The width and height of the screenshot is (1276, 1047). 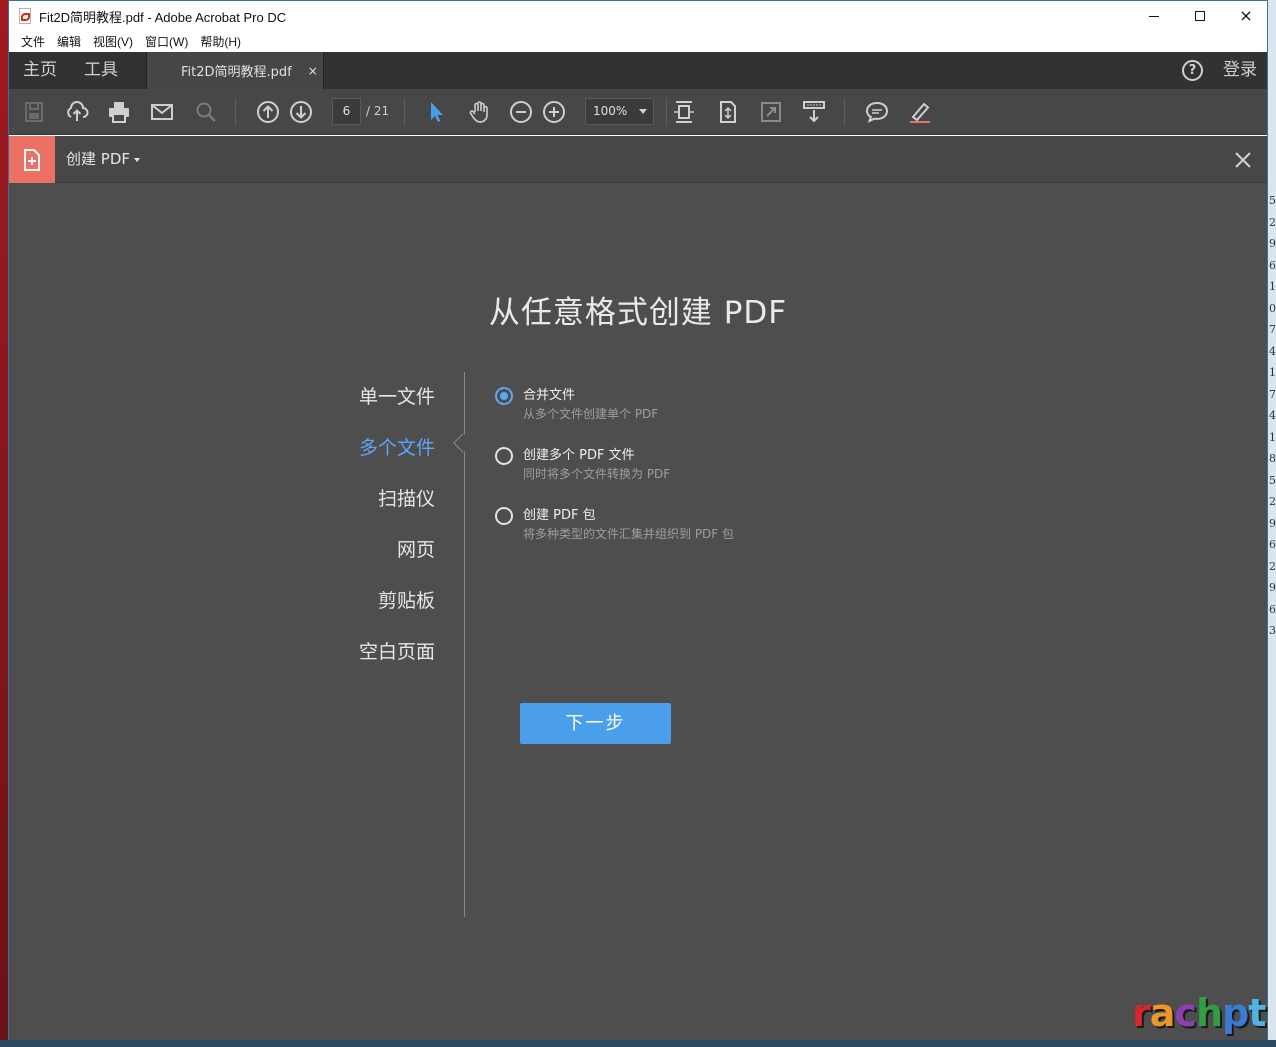 What do you see at coordinates (77, 112) in the screenshot?
I see `upload-icon` at bounding box center [77, 112].